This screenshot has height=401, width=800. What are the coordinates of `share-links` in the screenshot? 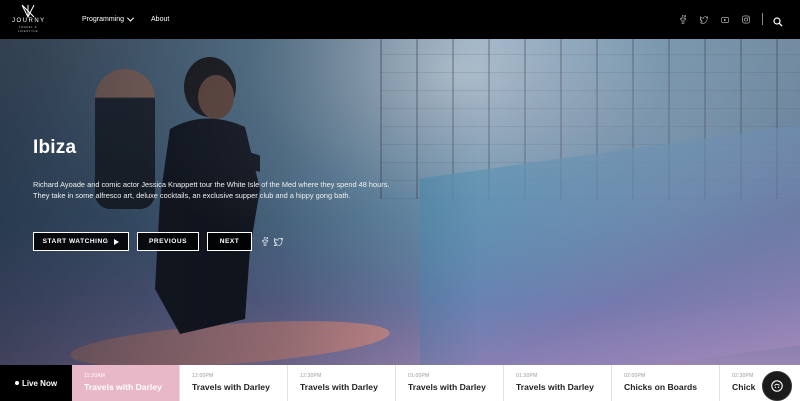 It's located at (272, 242).